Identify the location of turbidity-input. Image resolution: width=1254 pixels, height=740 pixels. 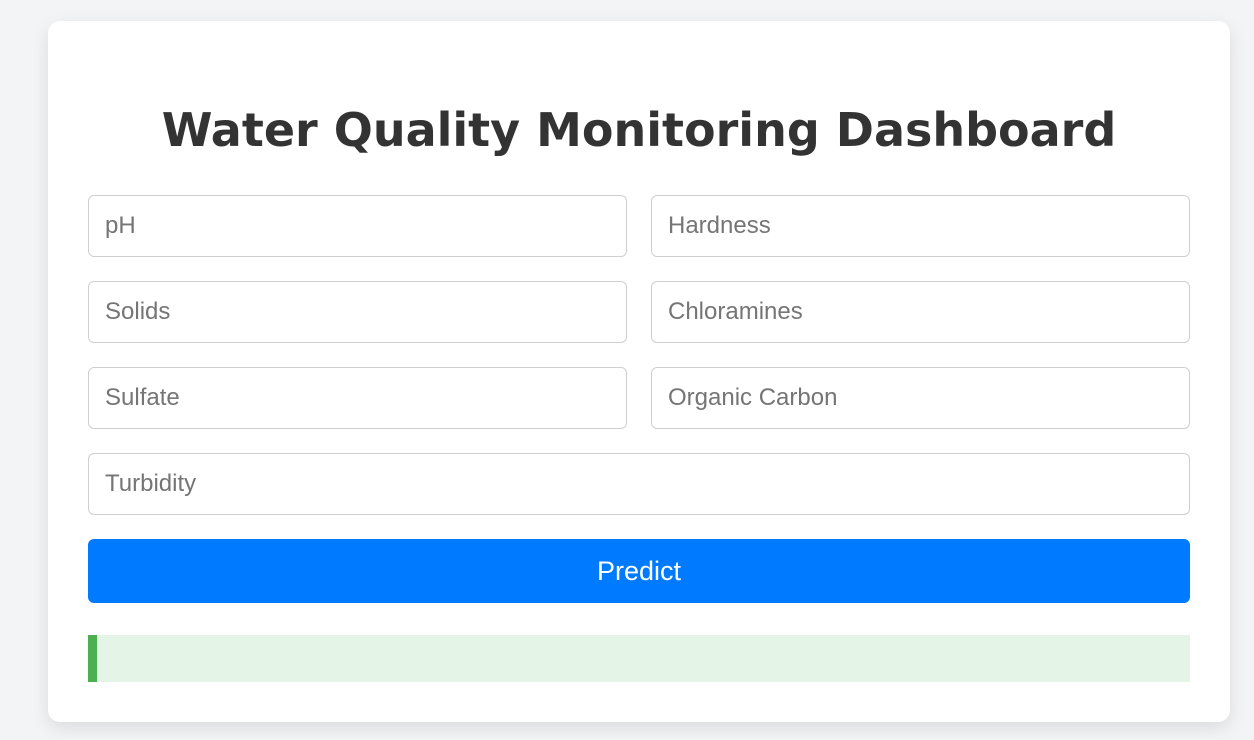
(639, 484).